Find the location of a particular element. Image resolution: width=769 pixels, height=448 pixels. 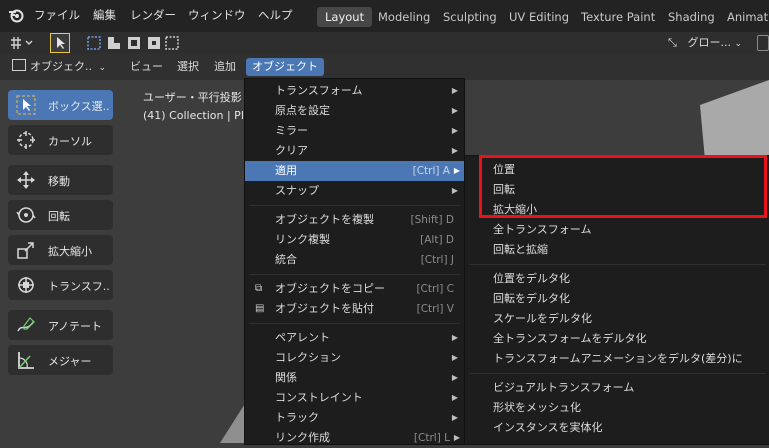

tool-move: 移動 is located at coordinates (60, 180).